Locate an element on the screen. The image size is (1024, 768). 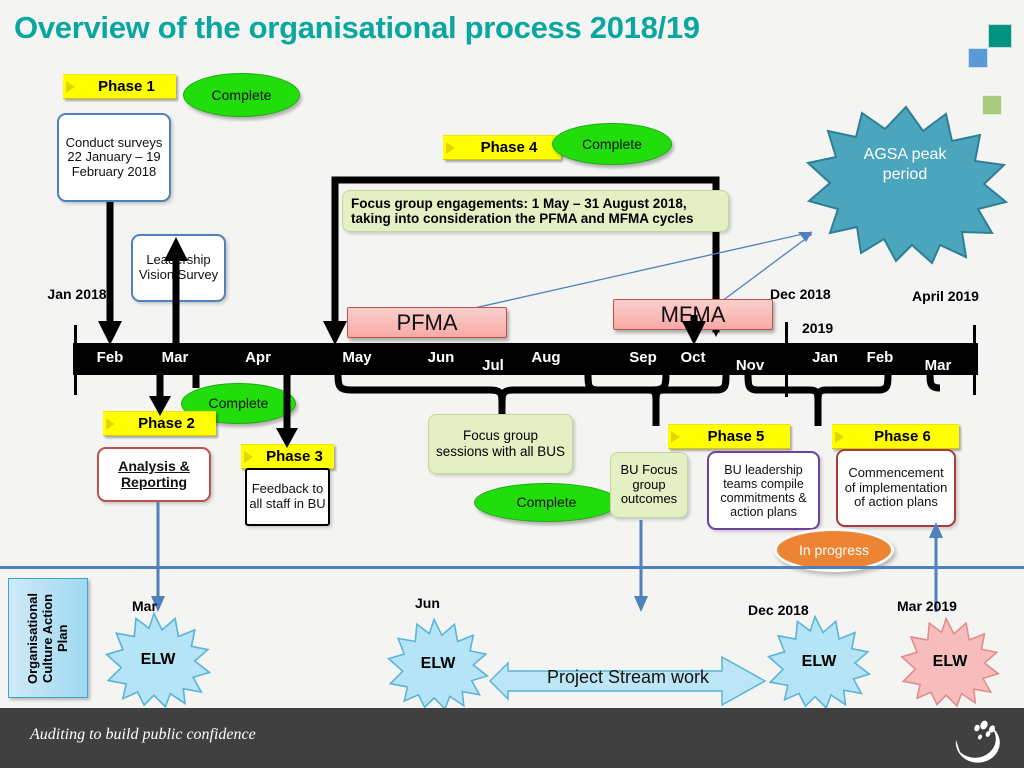
elw-date-label-3: Mar 2019 is located at coordinates (927, 606).